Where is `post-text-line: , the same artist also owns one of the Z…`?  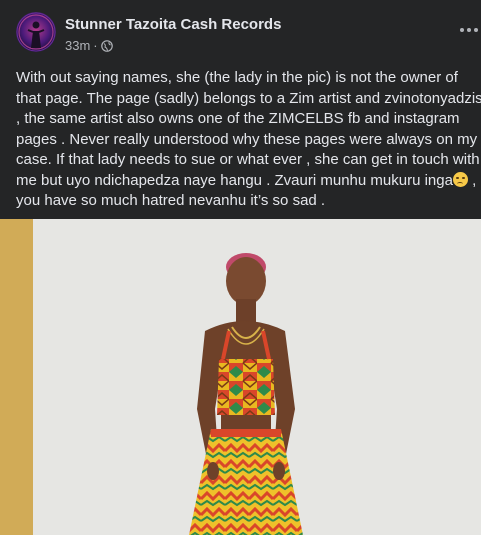 post-text-line: , the same artist also owns one of the Z… is located at coordinates (238, 118).